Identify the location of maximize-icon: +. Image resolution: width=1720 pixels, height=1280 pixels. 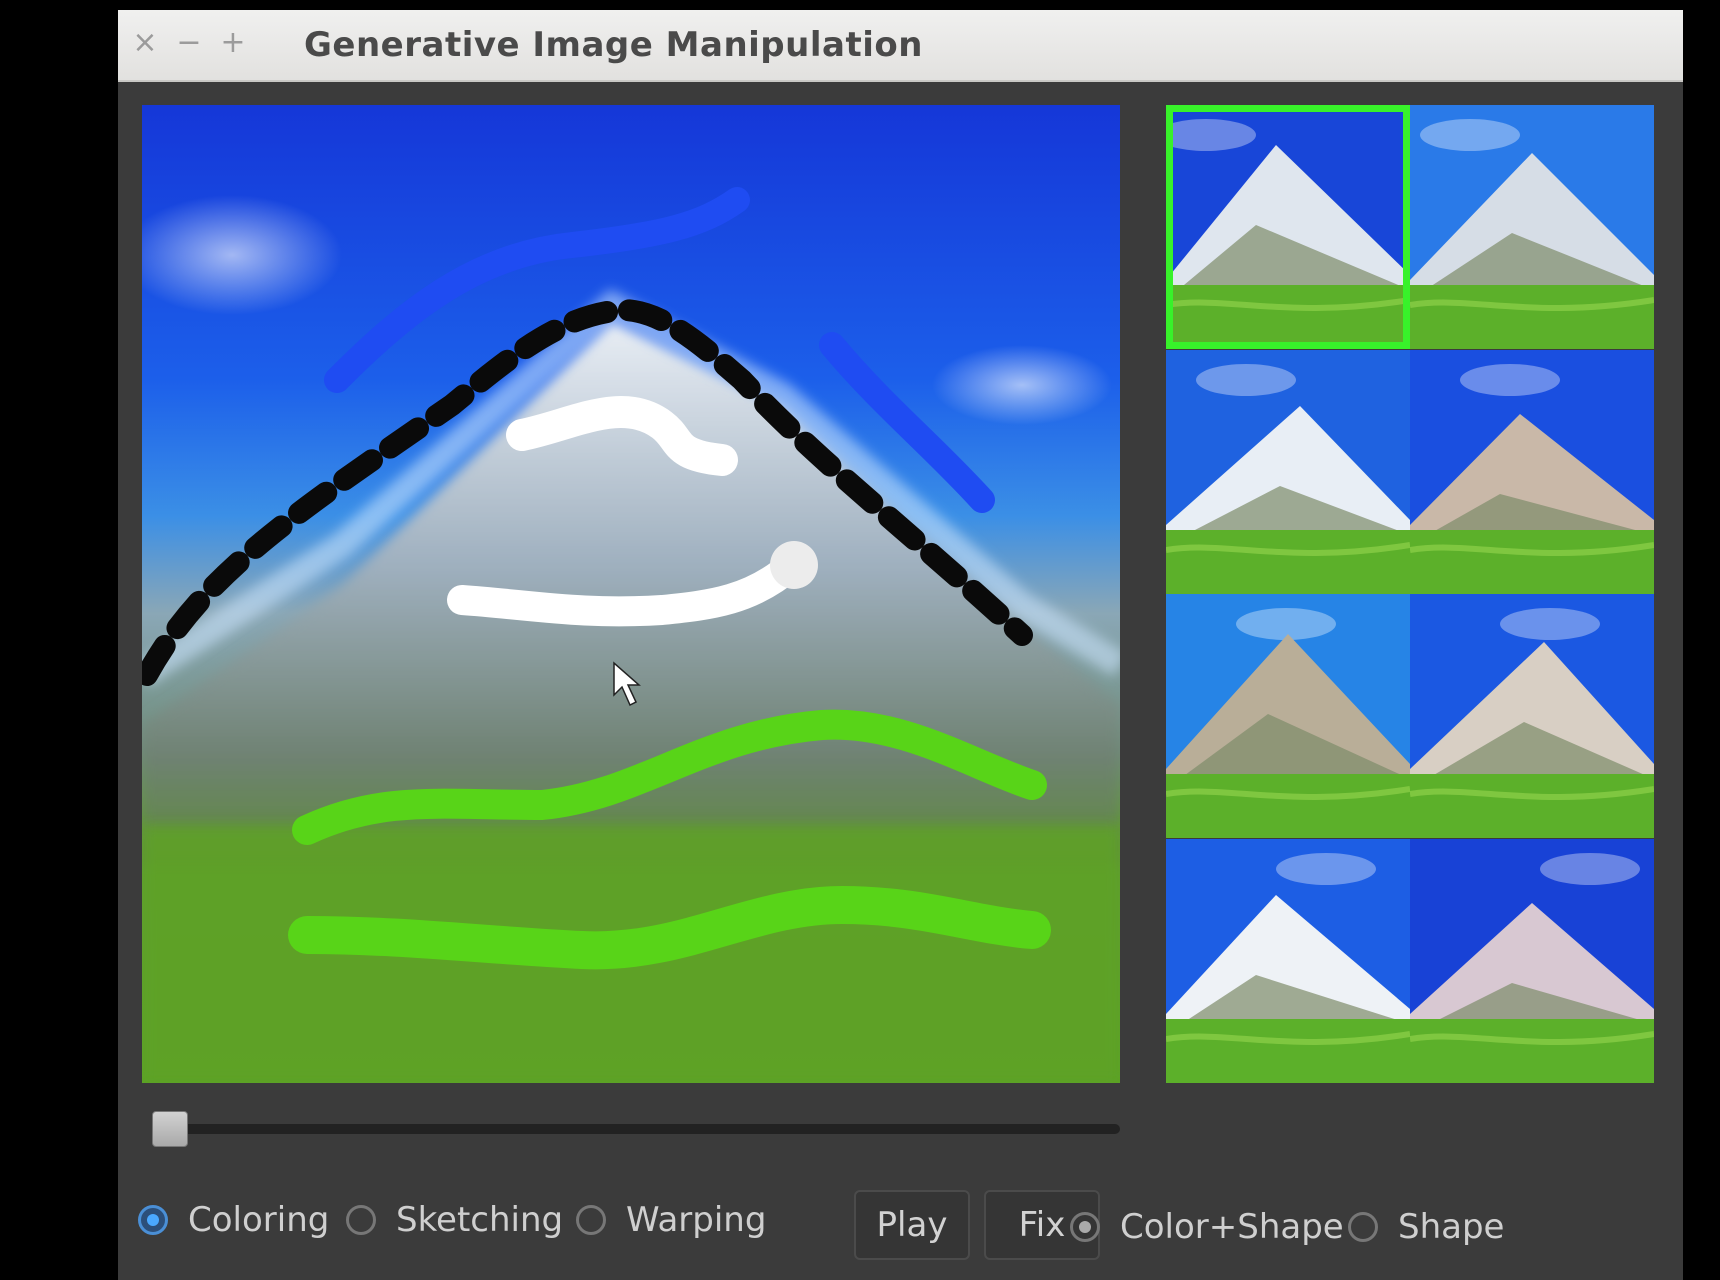
(233, 43).